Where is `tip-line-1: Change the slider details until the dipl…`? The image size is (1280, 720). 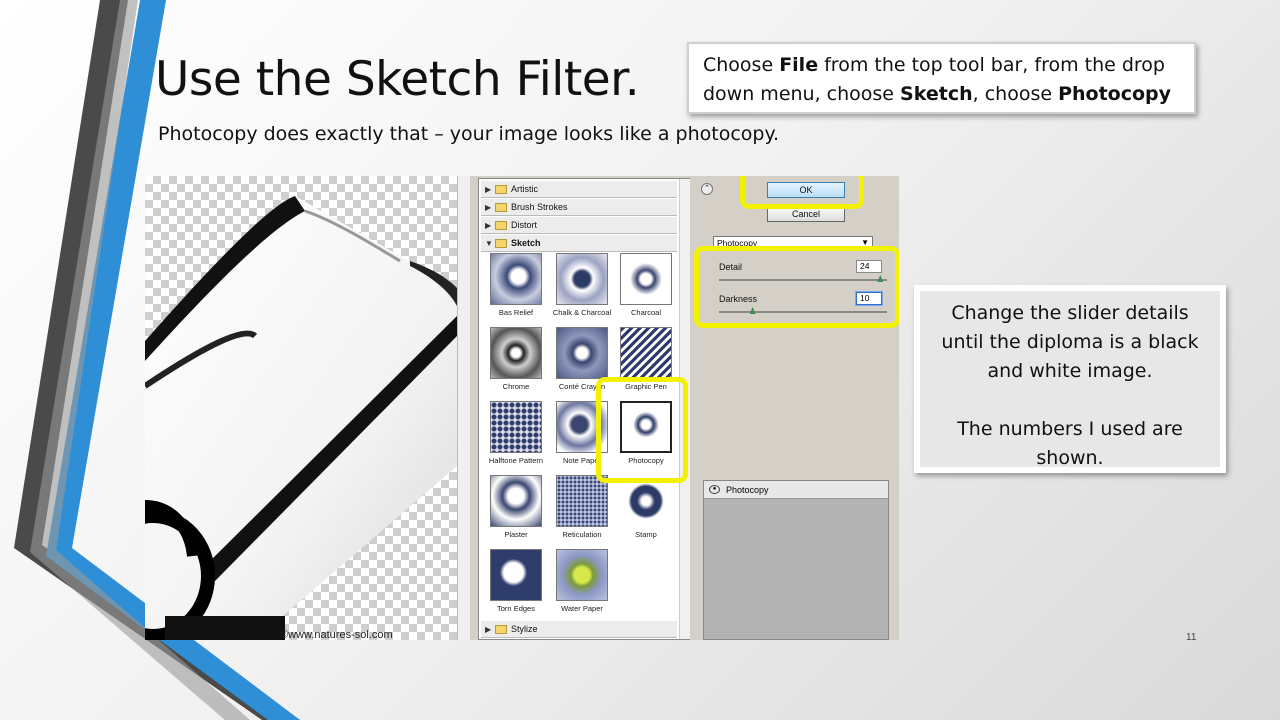 tip-line-1: Change the slider details until the dipl… is located at coordinates (1070, 342).